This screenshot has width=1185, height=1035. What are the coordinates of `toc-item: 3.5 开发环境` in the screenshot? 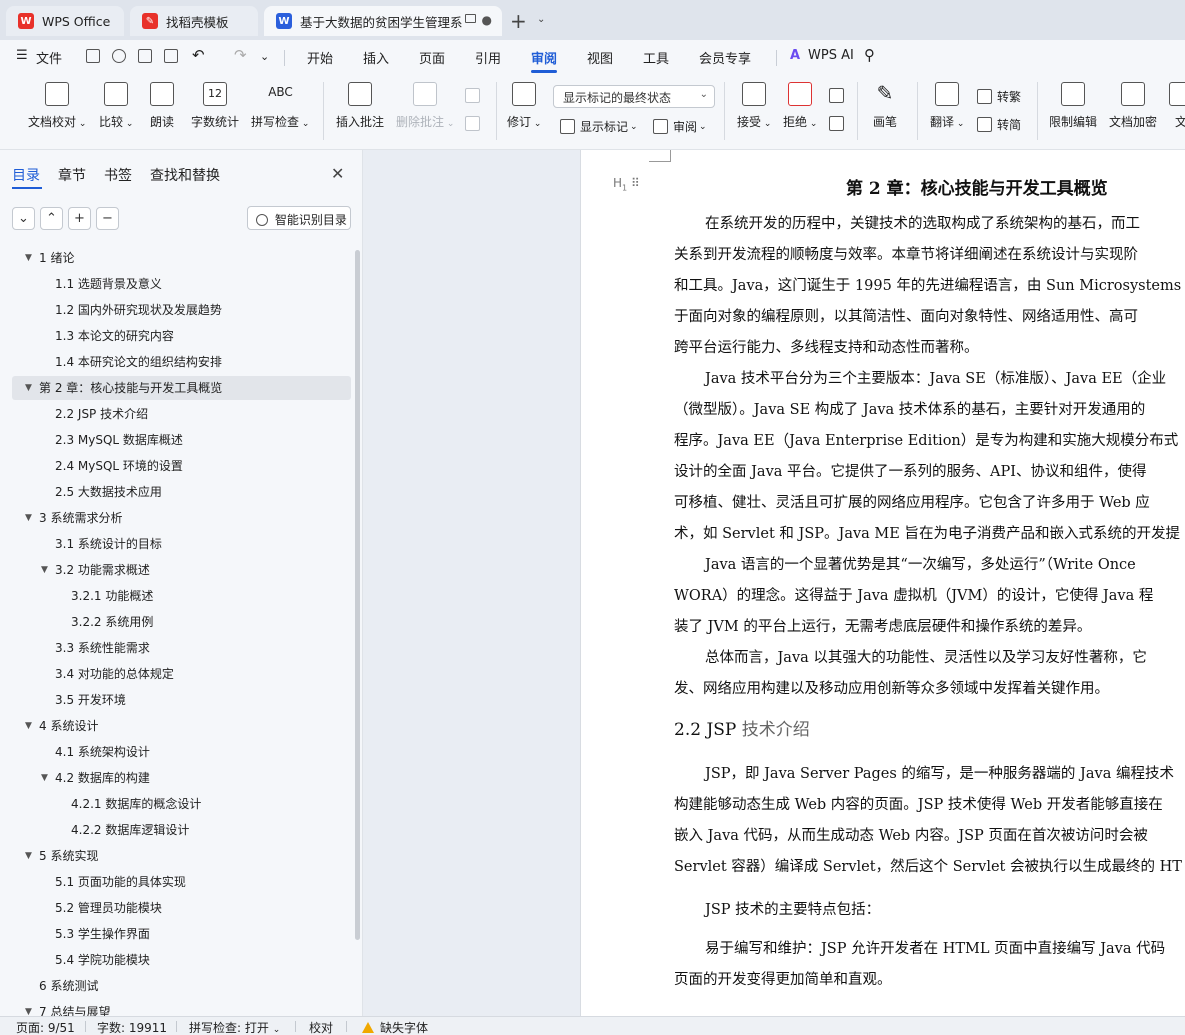 It's located at (181, 700).